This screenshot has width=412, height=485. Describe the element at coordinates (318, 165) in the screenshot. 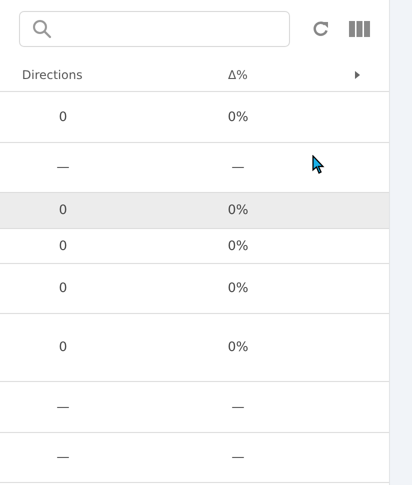

I see `cursor-icon` at that location.